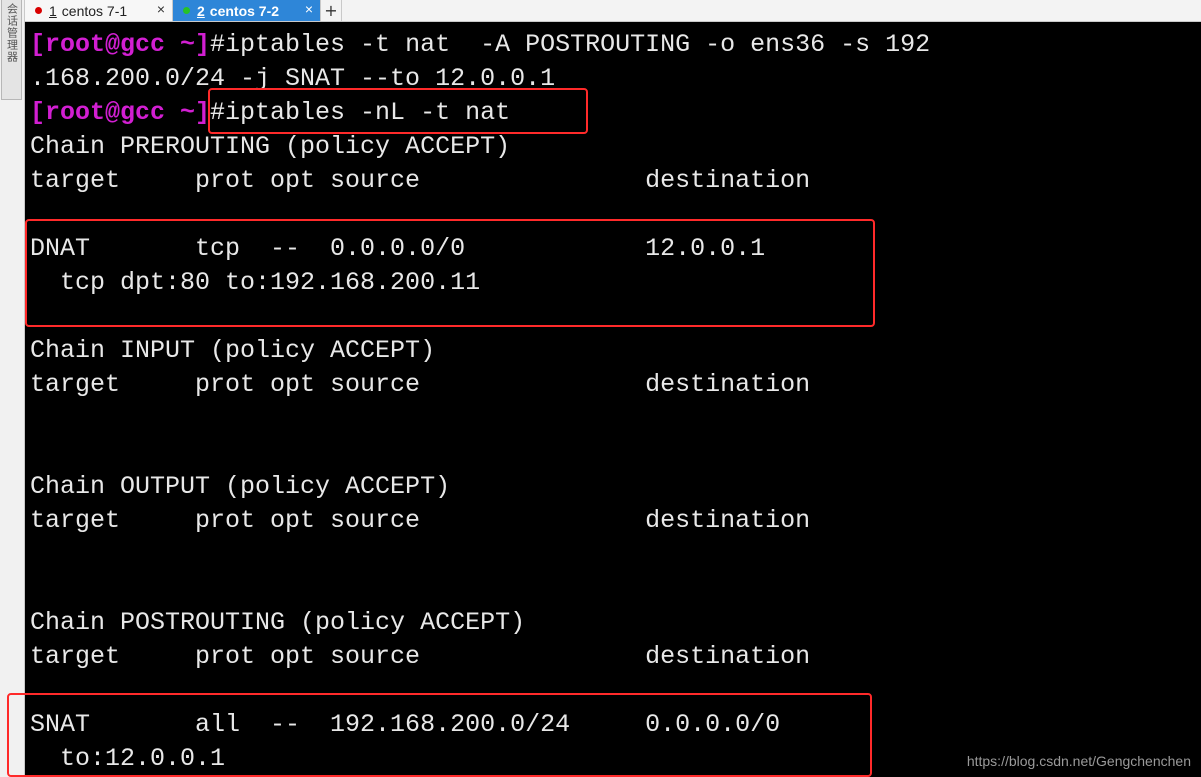 Image resolution: width=1201 pixels, height=777 pixels. What do you see at coordinates (1078, 761) in the screenshot?
I see `watermark: https://blog.csdn.net/Gengchenchen` at bounding box center [1078, 761].